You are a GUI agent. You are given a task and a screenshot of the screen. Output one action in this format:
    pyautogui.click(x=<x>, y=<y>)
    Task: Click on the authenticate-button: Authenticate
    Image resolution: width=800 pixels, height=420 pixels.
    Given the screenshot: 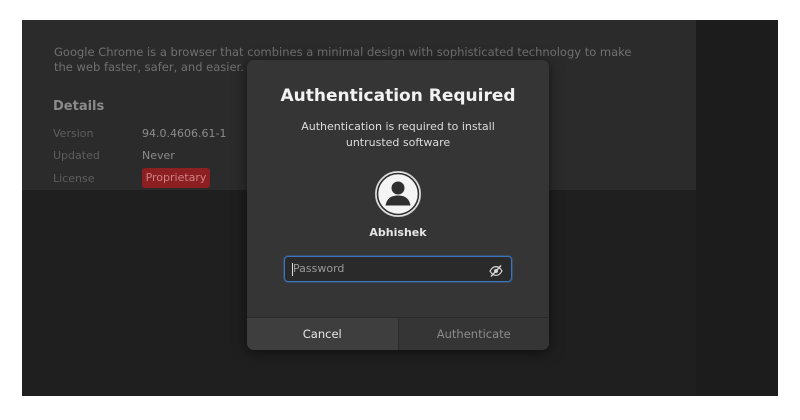 What is the action you would take?
    pyautogui.click(x=473, y=334)
    